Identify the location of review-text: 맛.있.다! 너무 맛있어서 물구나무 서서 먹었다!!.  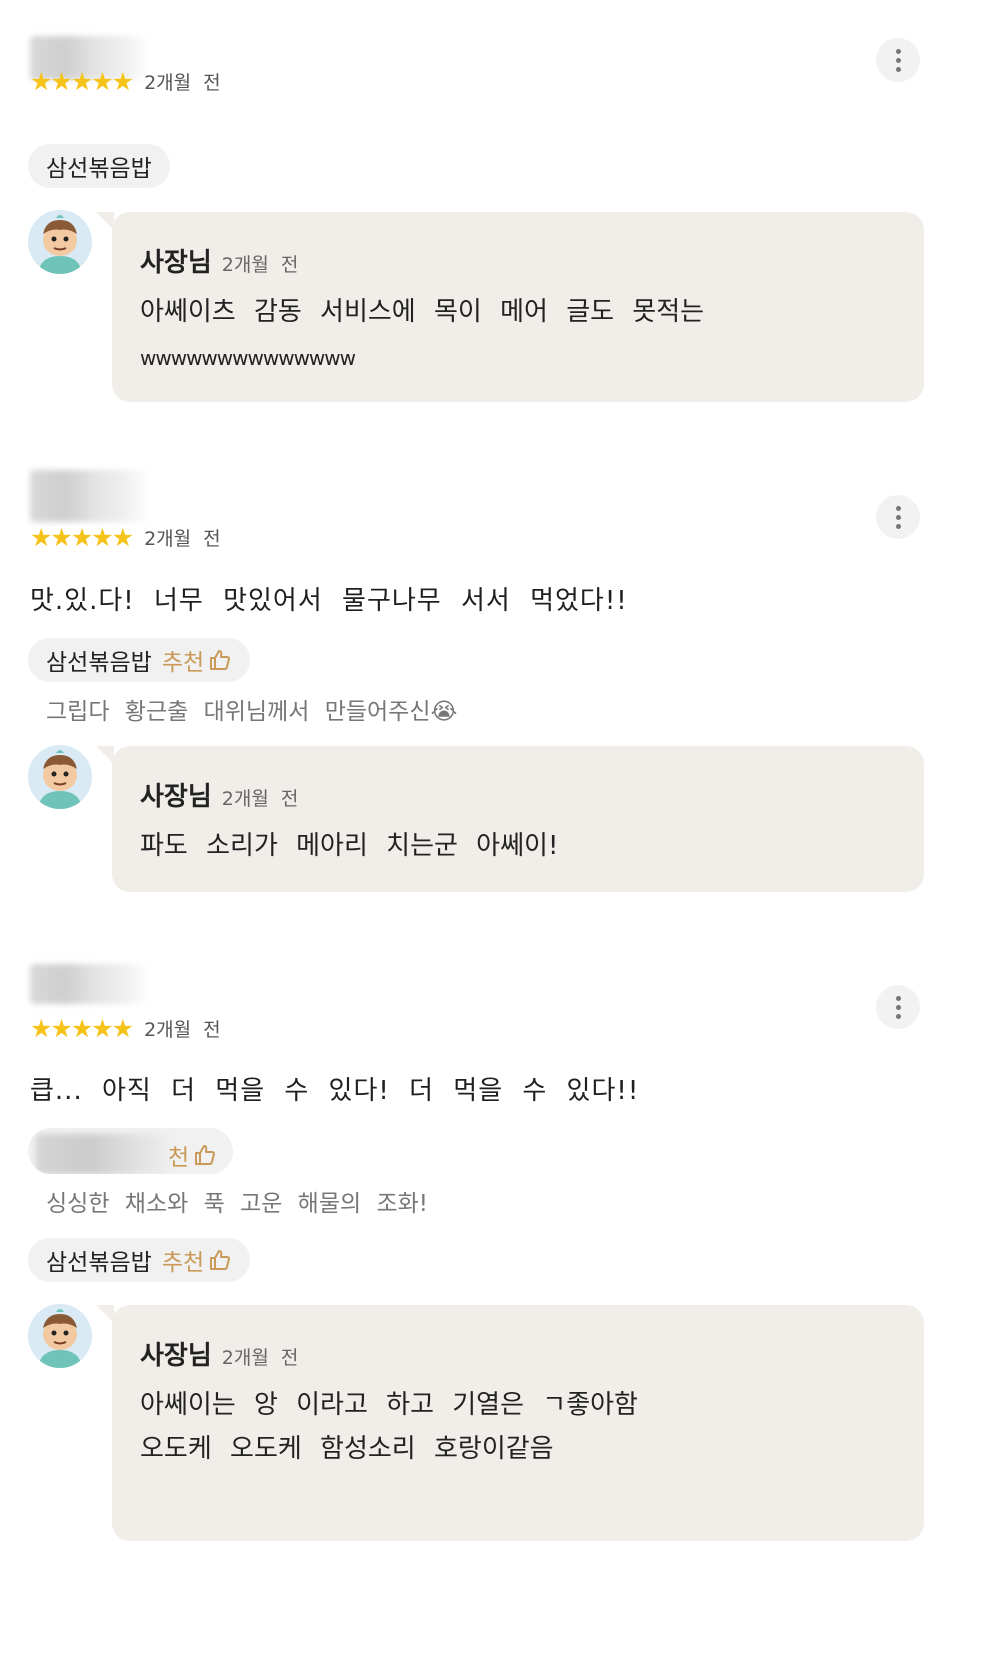
(329, 601).